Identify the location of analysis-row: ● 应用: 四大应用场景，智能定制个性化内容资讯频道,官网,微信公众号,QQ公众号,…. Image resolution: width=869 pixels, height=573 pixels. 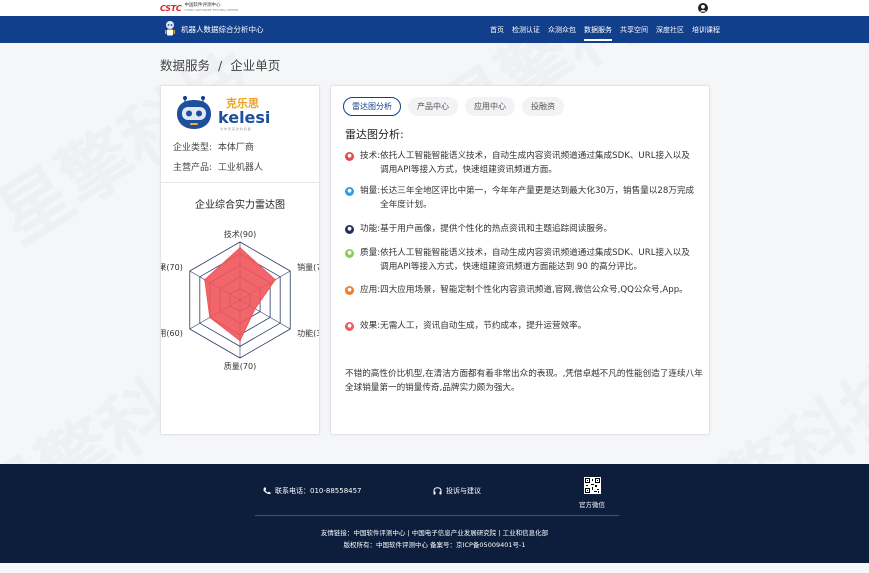
(521, 291).